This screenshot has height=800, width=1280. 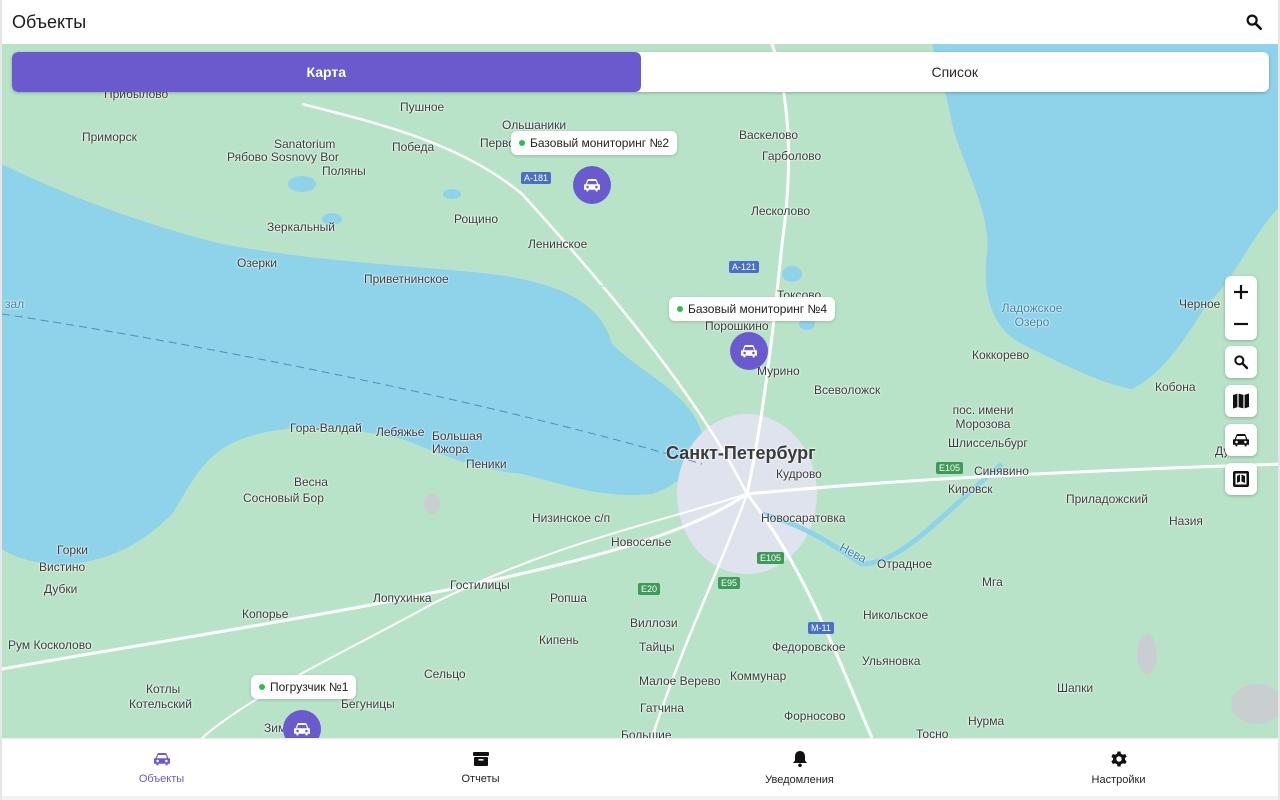 What do you see at coordinates (301, 227) in the screenshot?
I see `place-label: Зеркальный` at bounding box center [301, 227].